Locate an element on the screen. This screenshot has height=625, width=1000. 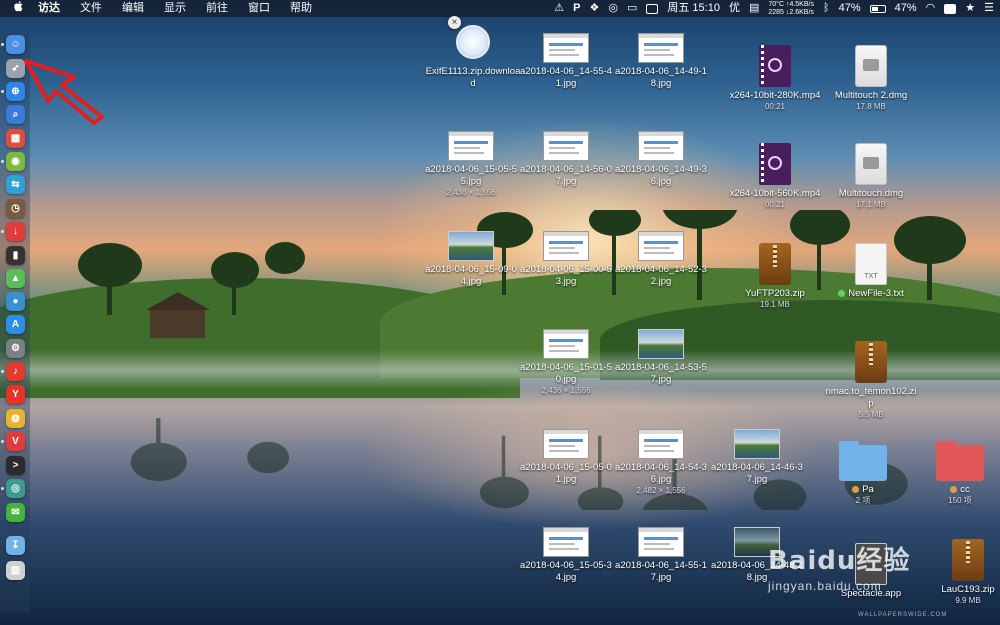
desktop-file: a2018-04-06_14-49-18.jpg is located at coordinates (661, 60).